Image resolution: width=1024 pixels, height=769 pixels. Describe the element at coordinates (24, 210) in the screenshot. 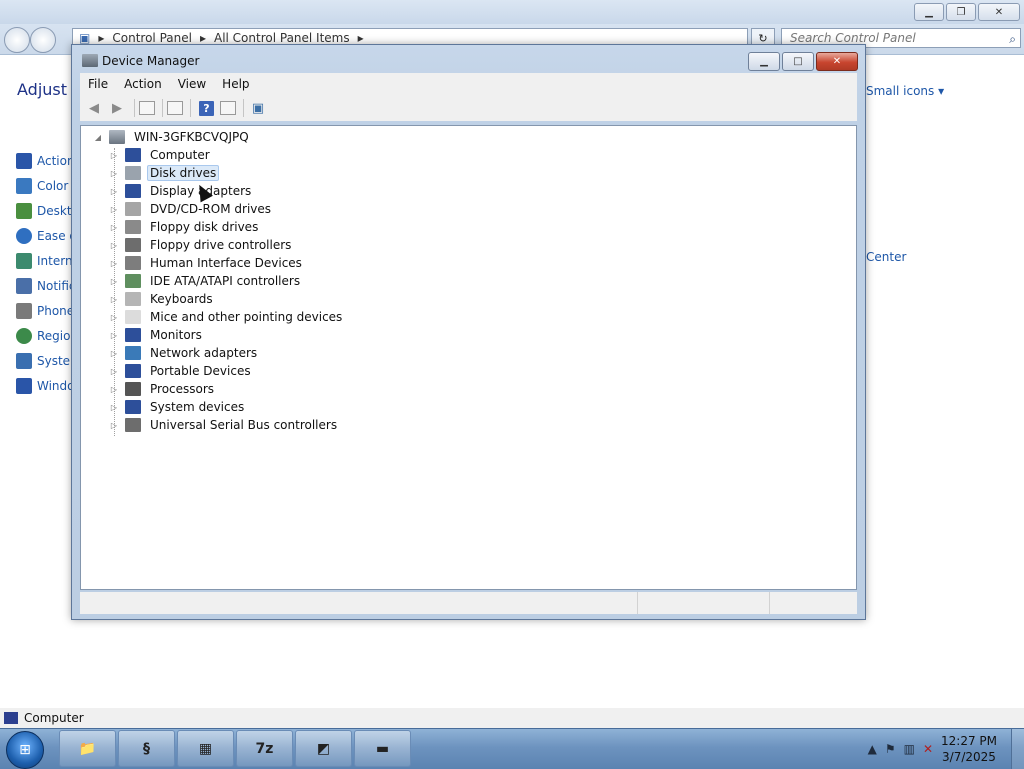

I see `desktop-icon` at that location.